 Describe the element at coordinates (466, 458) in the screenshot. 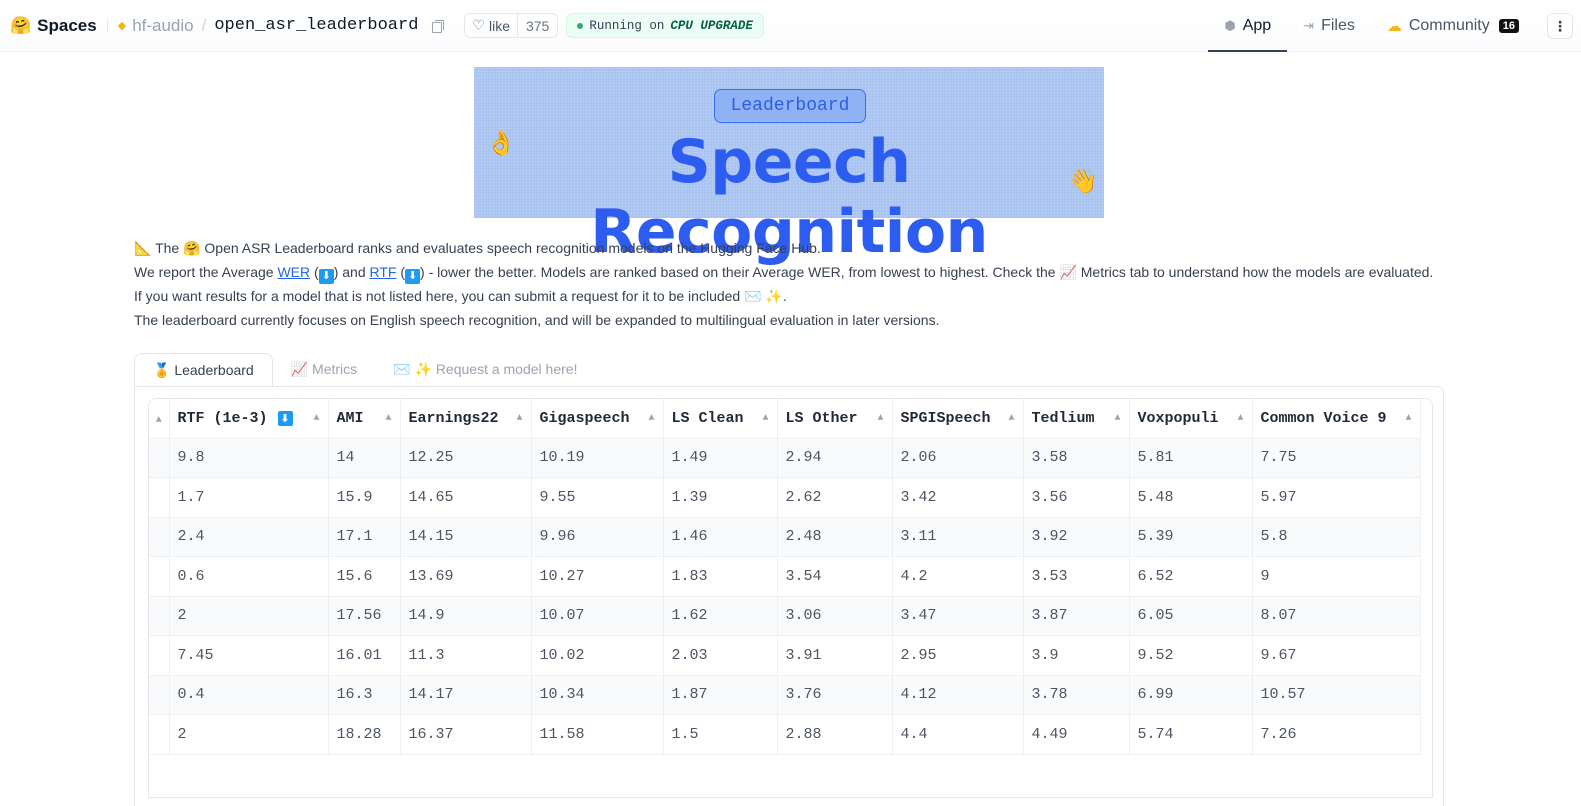

I see `table-cell: 12.25` at that location.